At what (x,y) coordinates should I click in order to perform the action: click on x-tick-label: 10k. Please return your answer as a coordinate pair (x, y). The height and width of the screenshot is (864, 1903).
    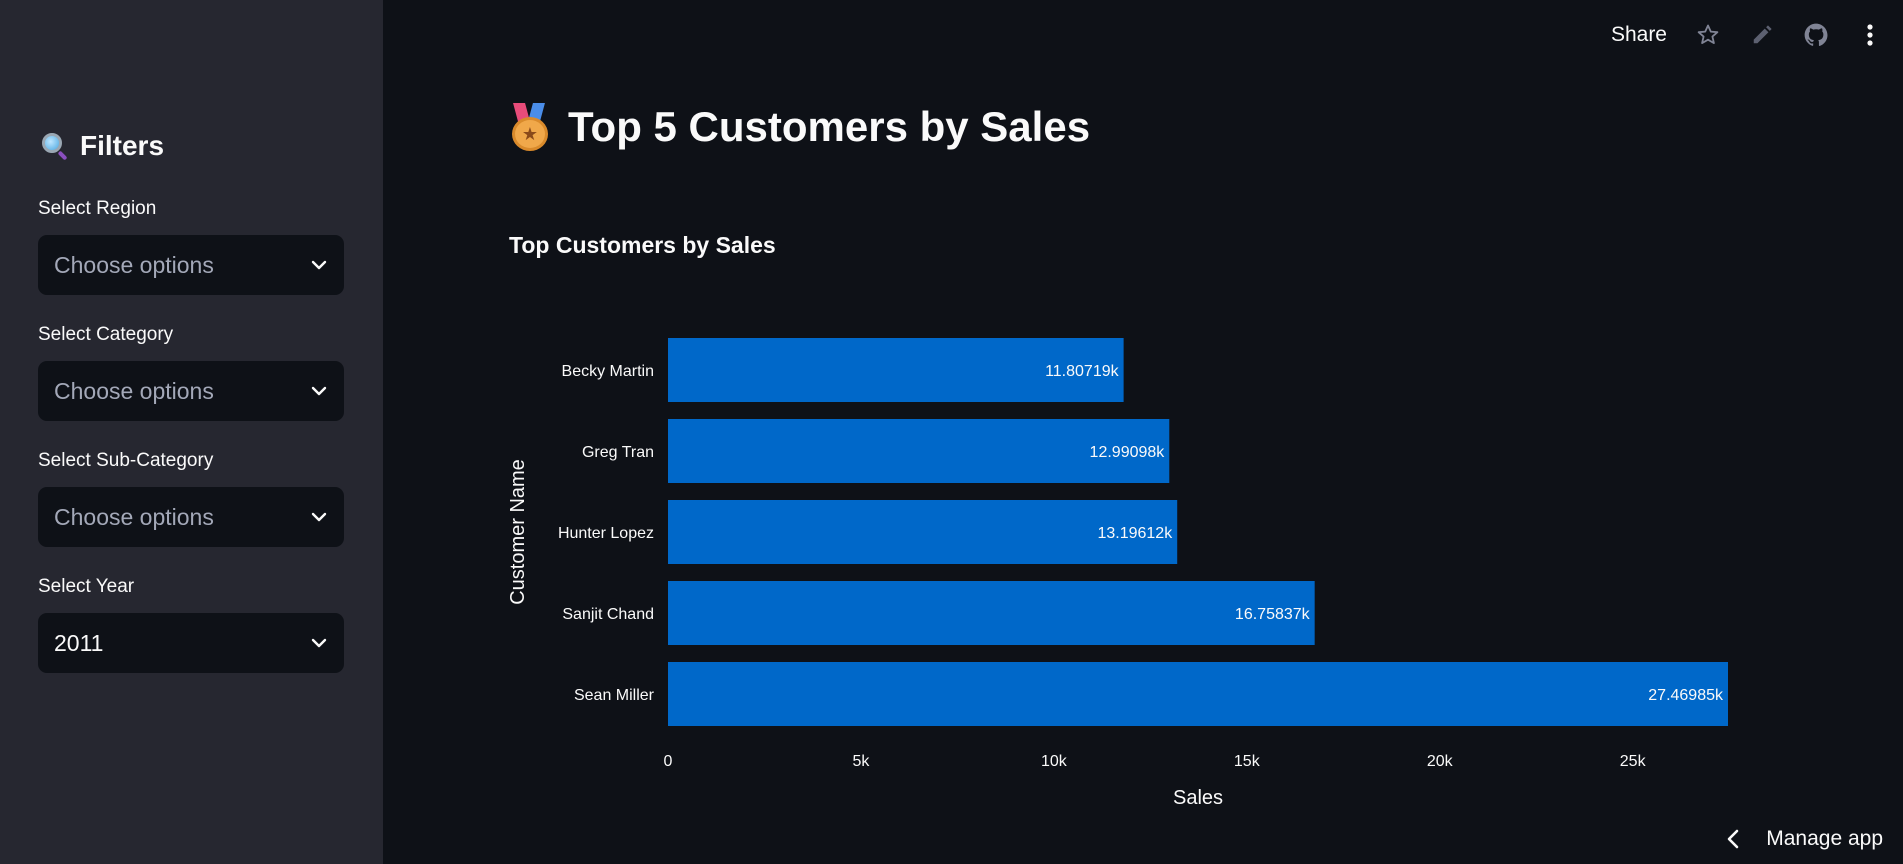
    Looking at the image, I should click on (1054, 761).